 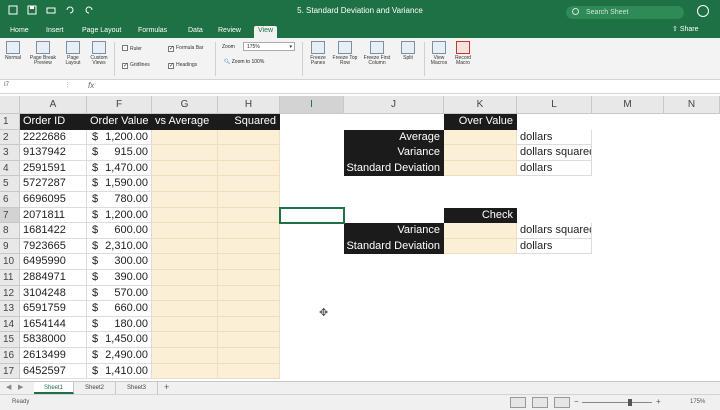 I want to click on scroll-left-icon: ◀, so click(x=8, y=387).